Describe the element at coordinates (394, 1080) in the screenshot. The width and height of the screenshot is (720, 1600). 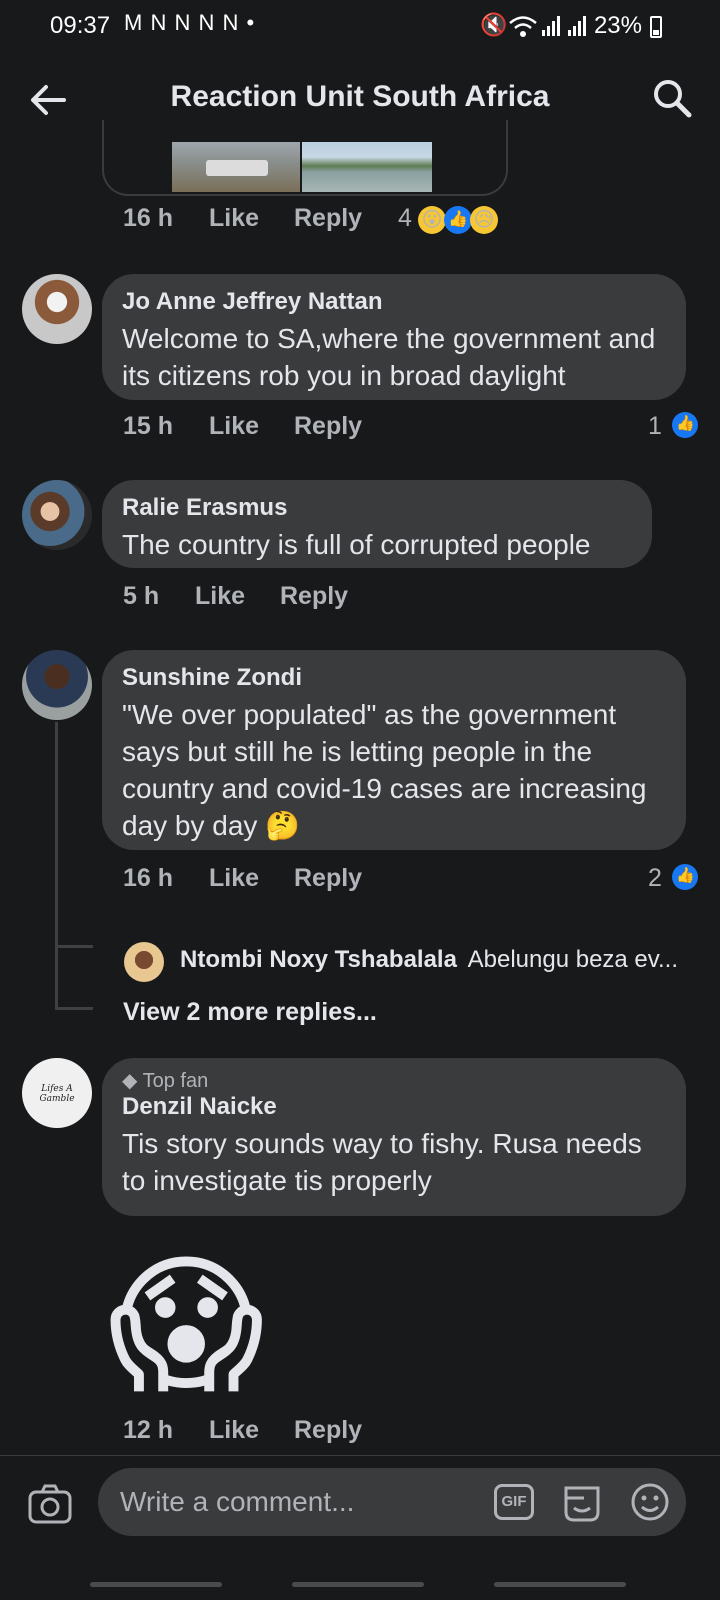
I see `top-fan-badge: ◆ Top fan` at that location.